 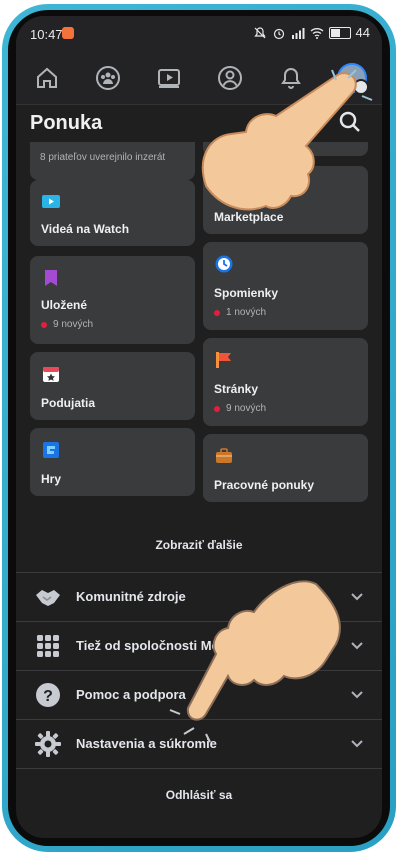 I want to click on card-label: Spomienky, so click(x=246, y=293).